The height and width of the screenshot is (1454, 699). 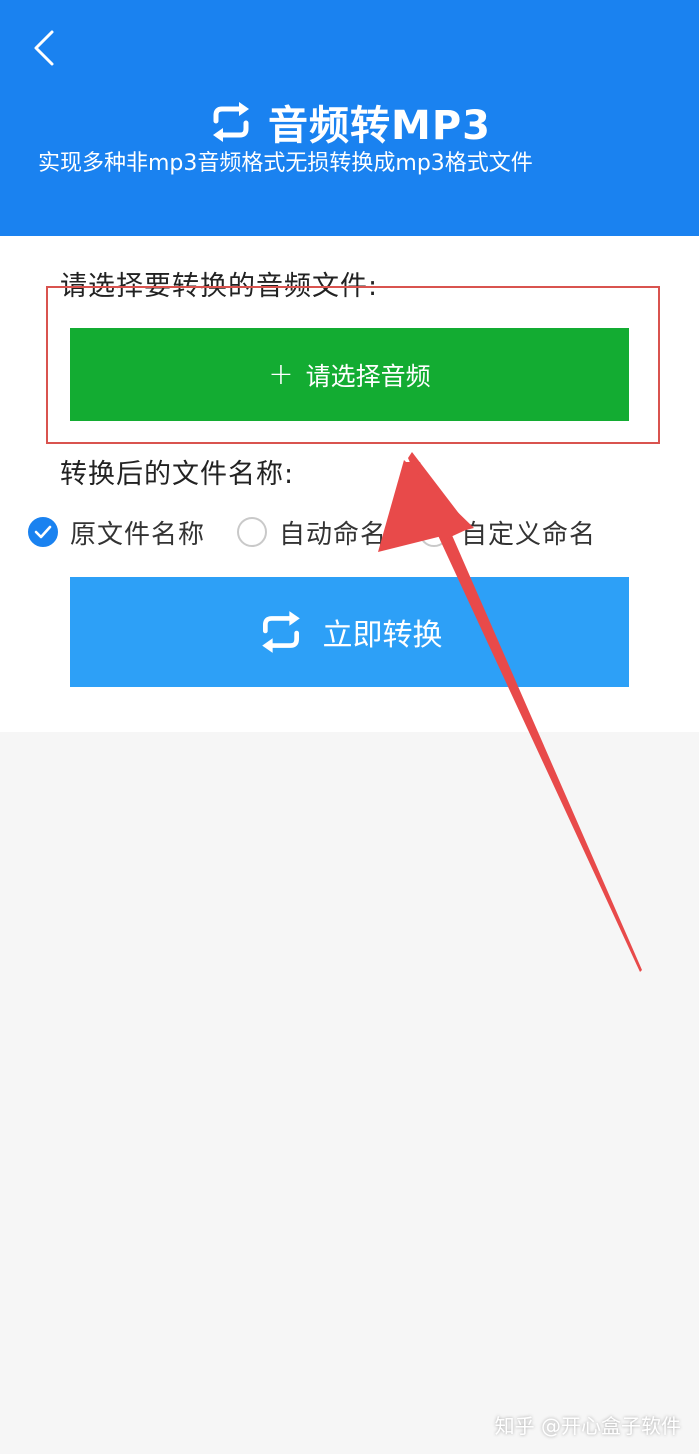 I want to click on radio-label: 自定义命名, so click(x=529, y=534).